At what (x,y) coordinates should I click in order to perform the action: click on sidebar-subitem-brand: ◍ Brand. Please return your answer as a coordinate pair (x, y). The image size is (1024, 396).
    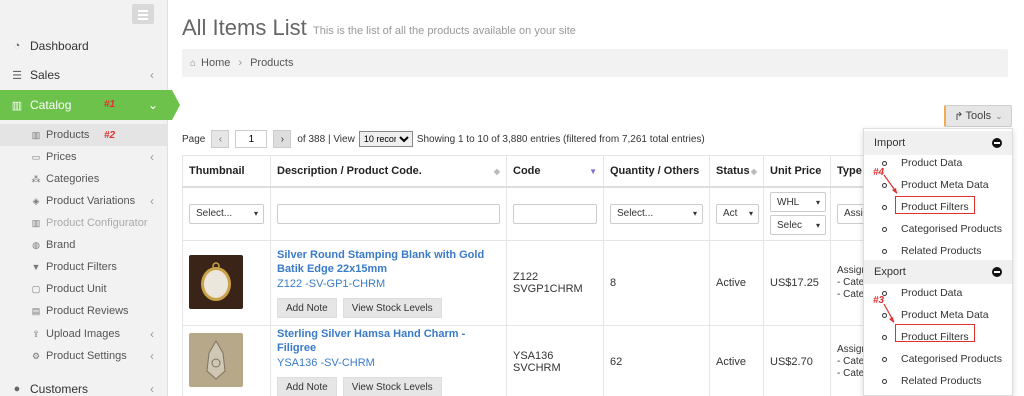
    Looking at the image, I should click on (84, 245).